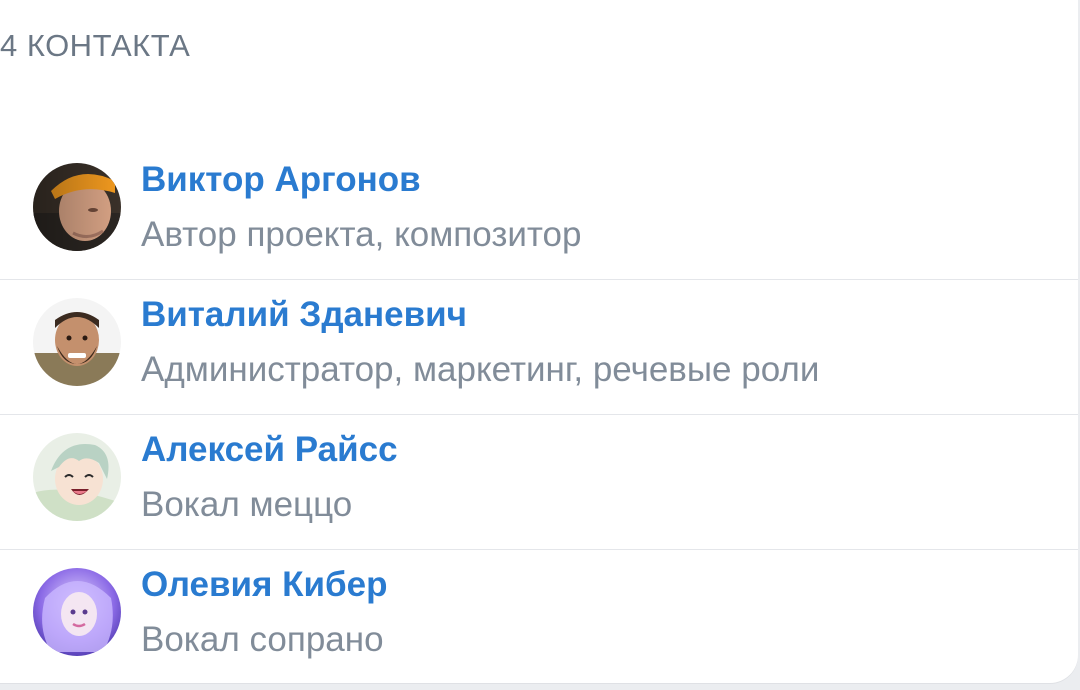 The width and height of the screenshot is (1080, 690). I want to click on contact-role: Вокал меццо, so click(247, 504).